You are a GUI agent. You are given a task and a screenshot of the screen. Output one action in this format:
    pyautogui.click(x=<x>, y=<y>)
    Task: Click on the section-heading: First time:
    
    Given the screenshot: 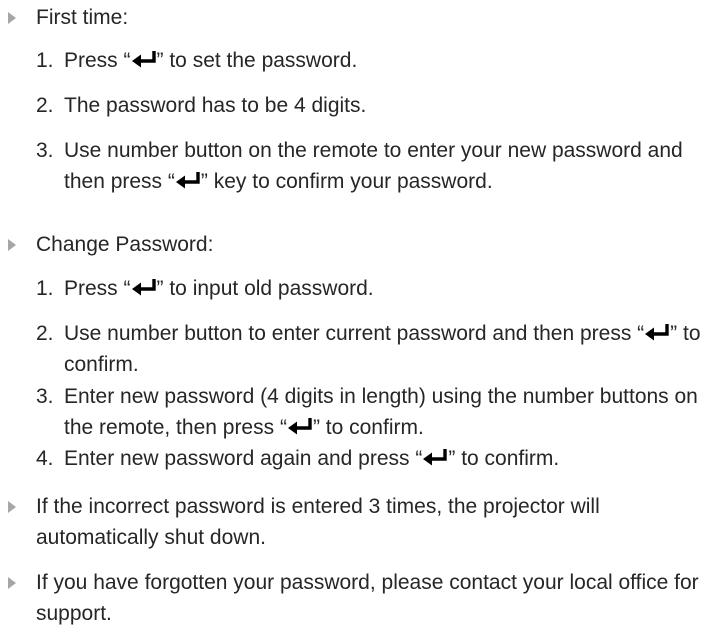 What is the action you would take?
    pyautogui.click(x=82, y=17)
    